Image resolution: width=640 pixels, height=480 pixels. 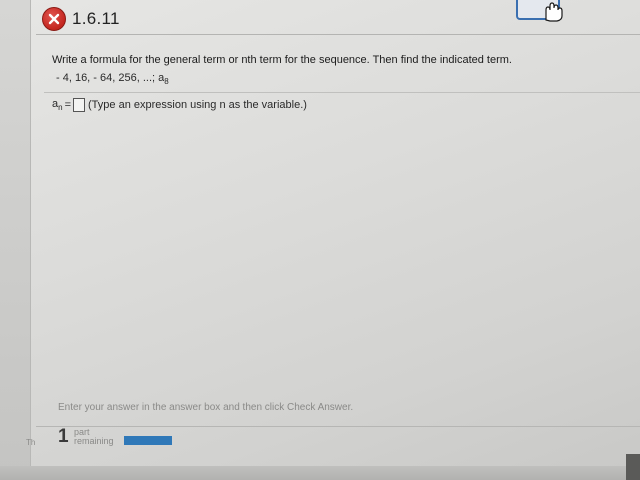 What do you see at coordinates (68, 105) in the screenshot?
I see `equals-sign: =` at bounding box center [68, 105].